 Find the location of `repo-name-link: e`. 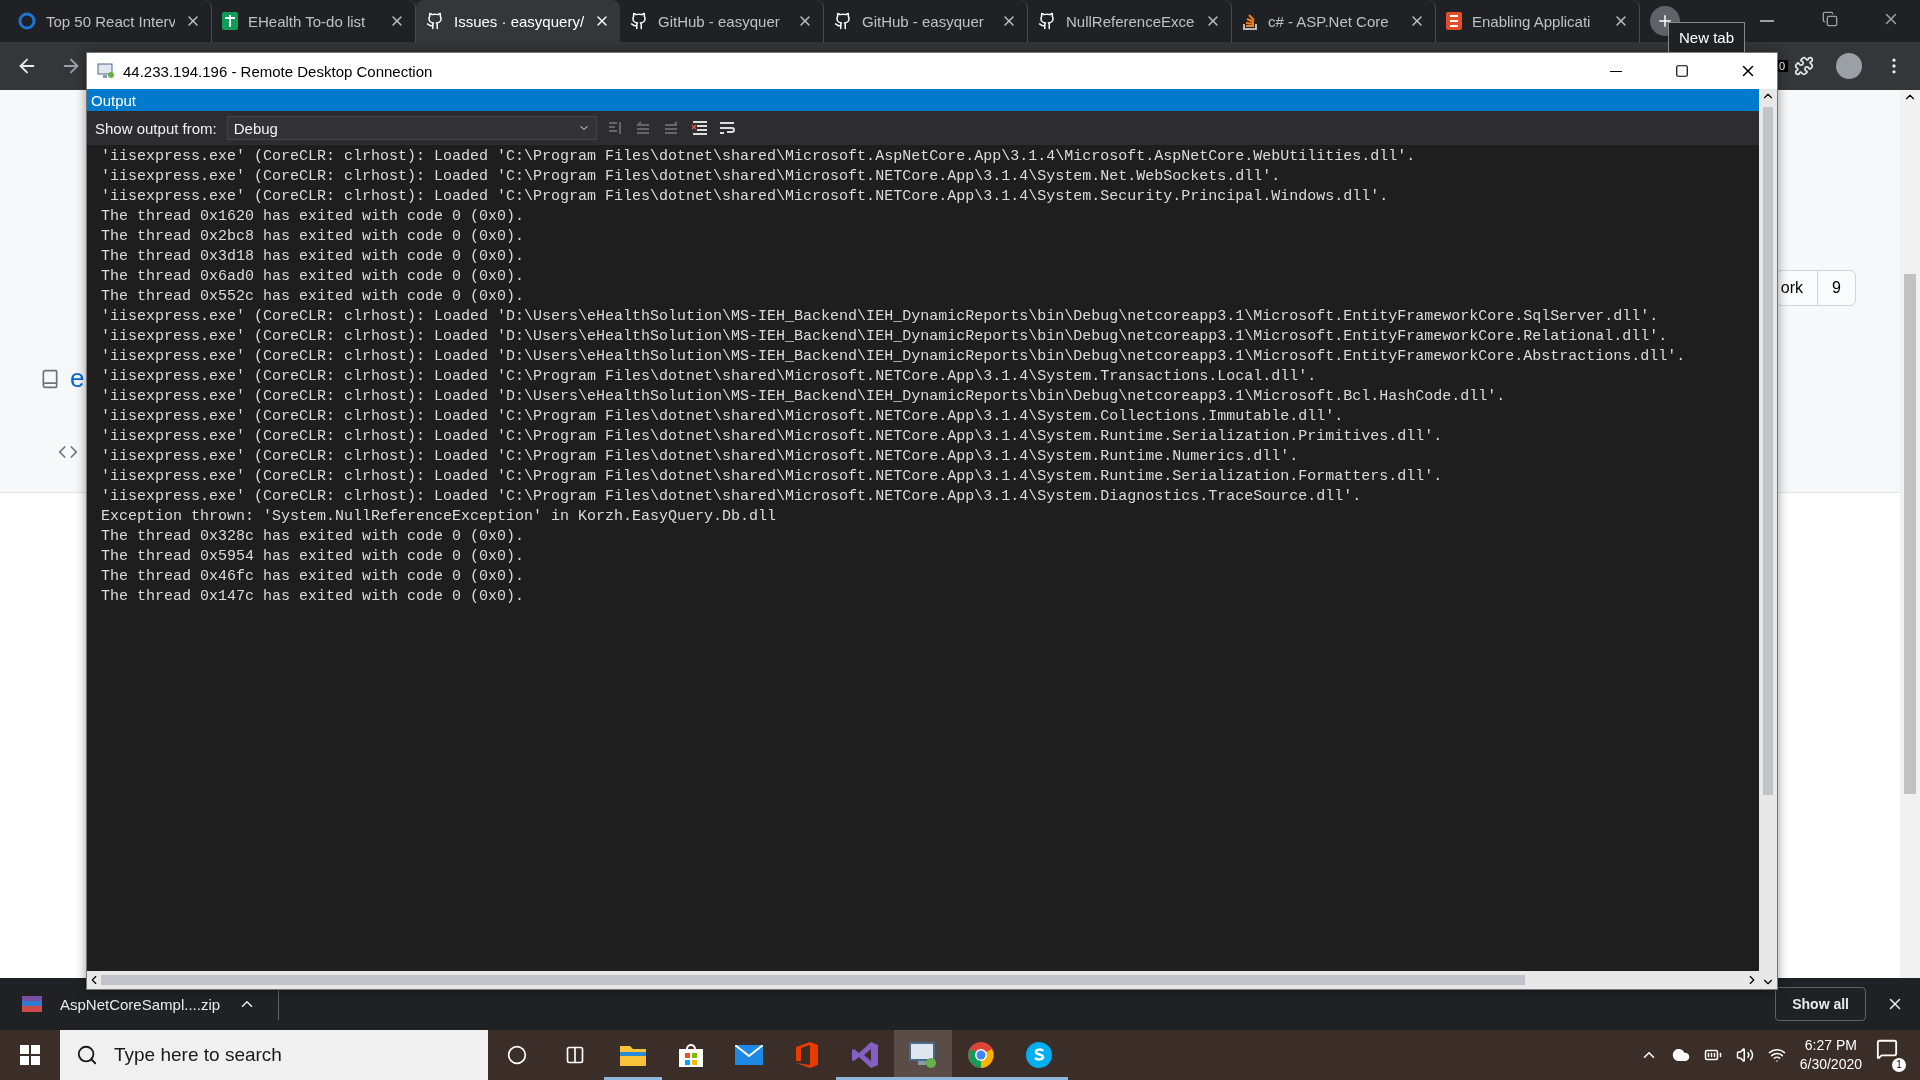

repo-name-link: e is located at coordinates (77, 378).